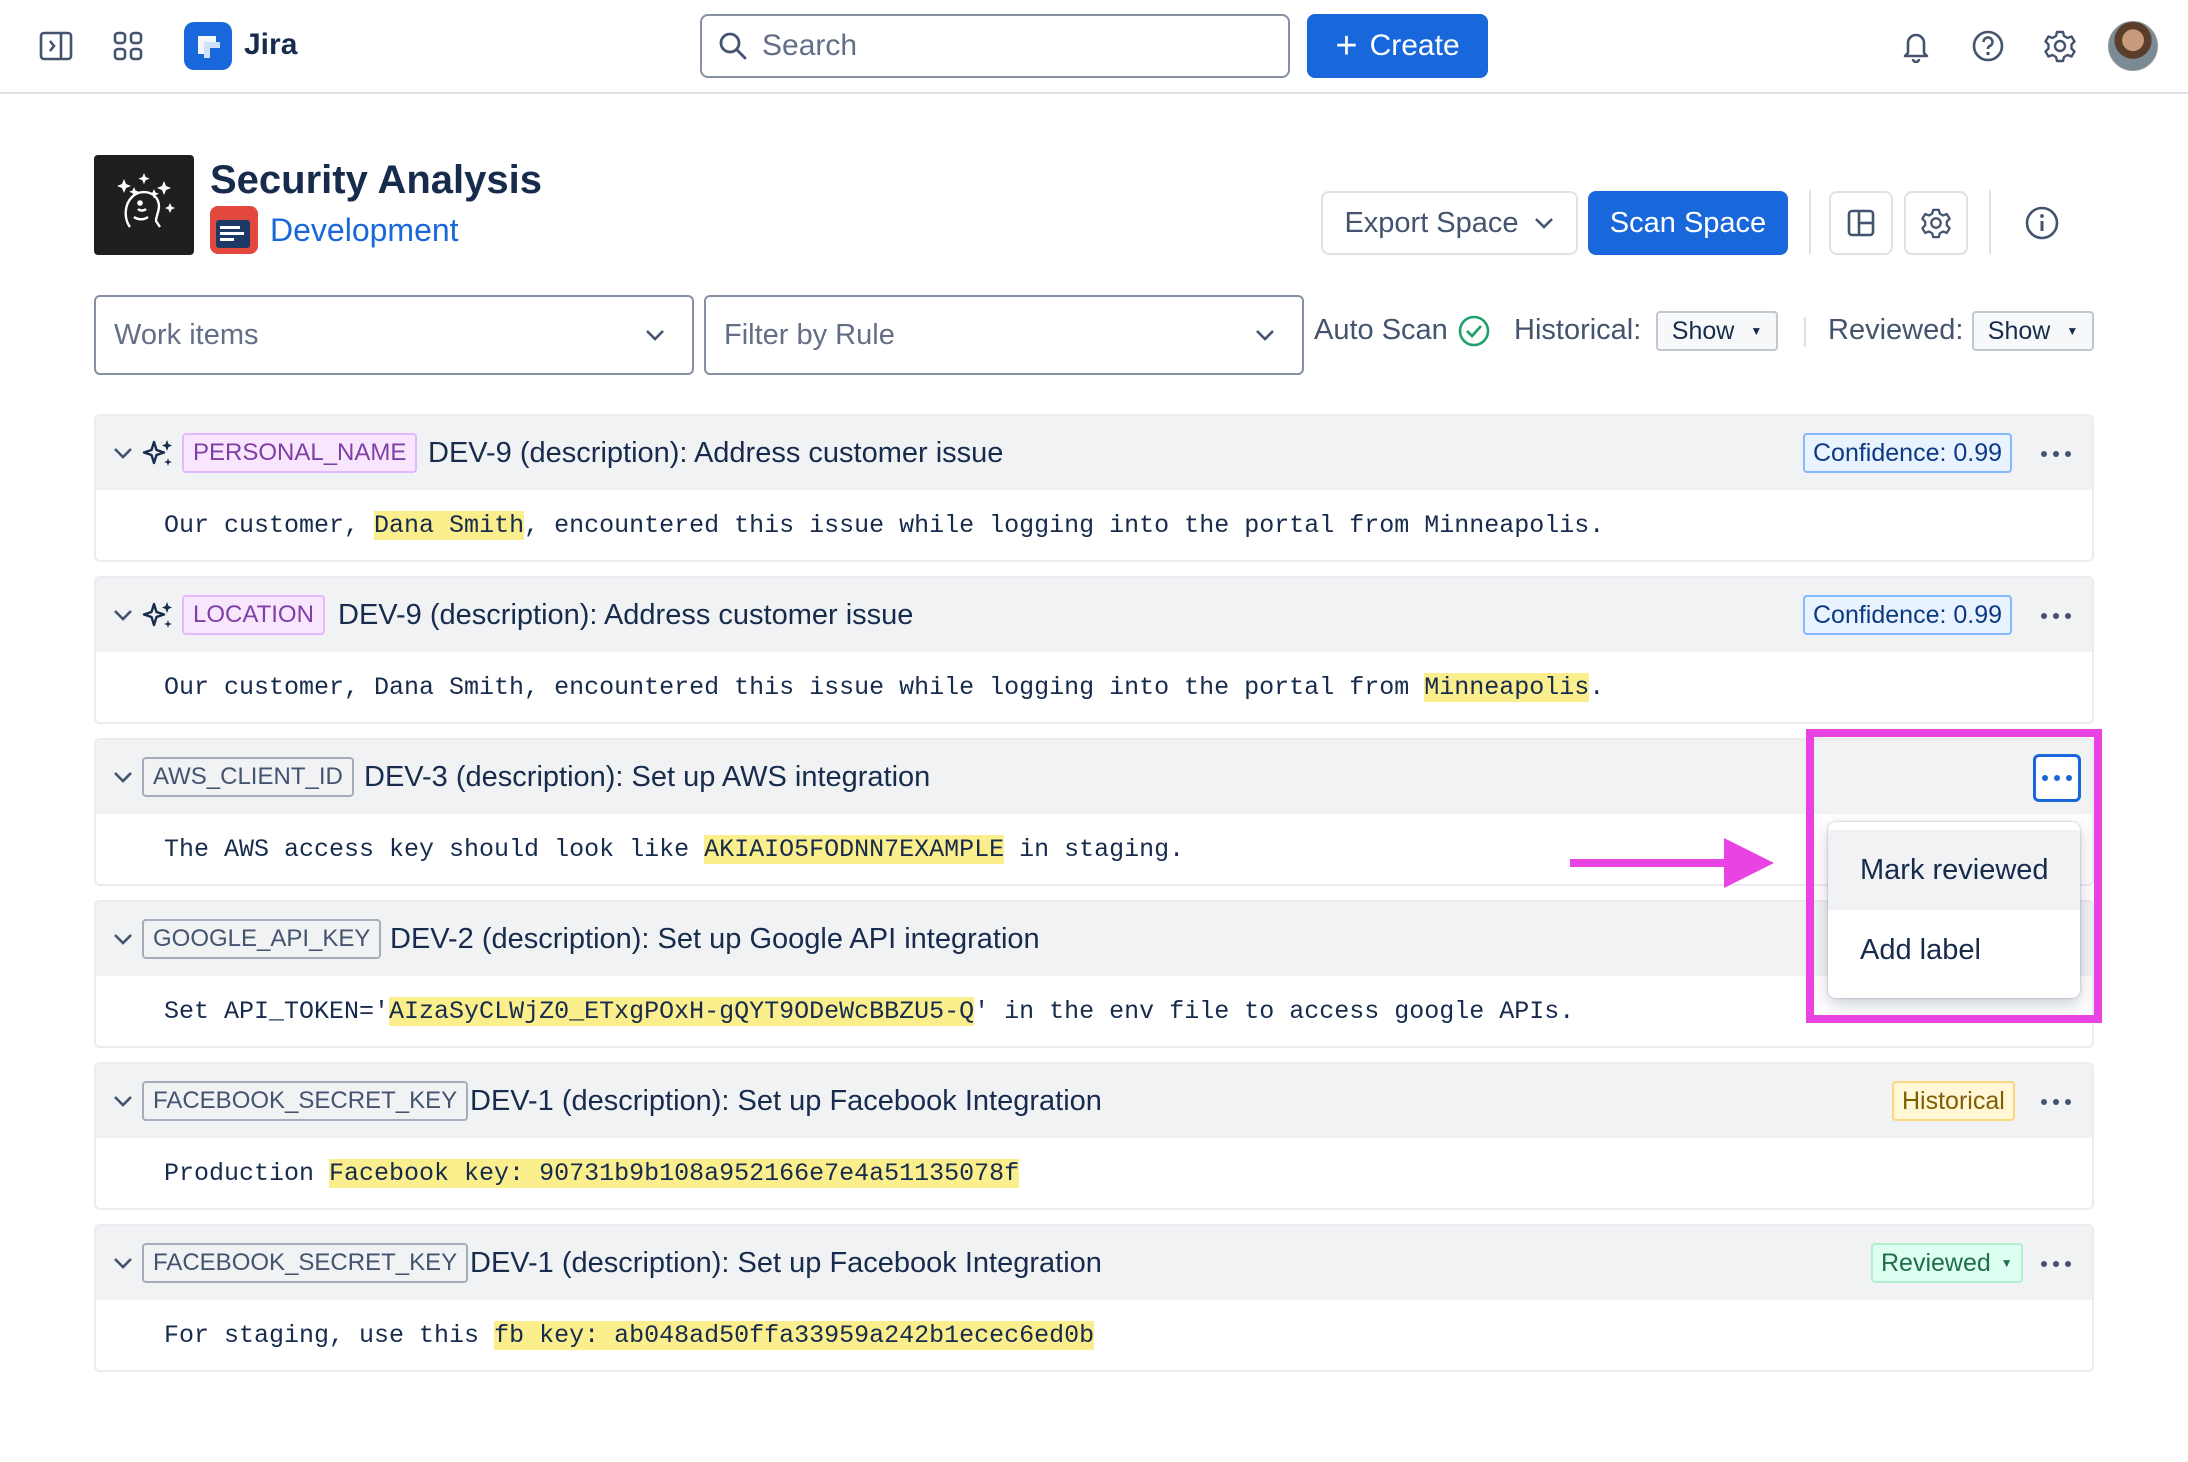  I want to click on space-settings-button, so click(1936, 223).